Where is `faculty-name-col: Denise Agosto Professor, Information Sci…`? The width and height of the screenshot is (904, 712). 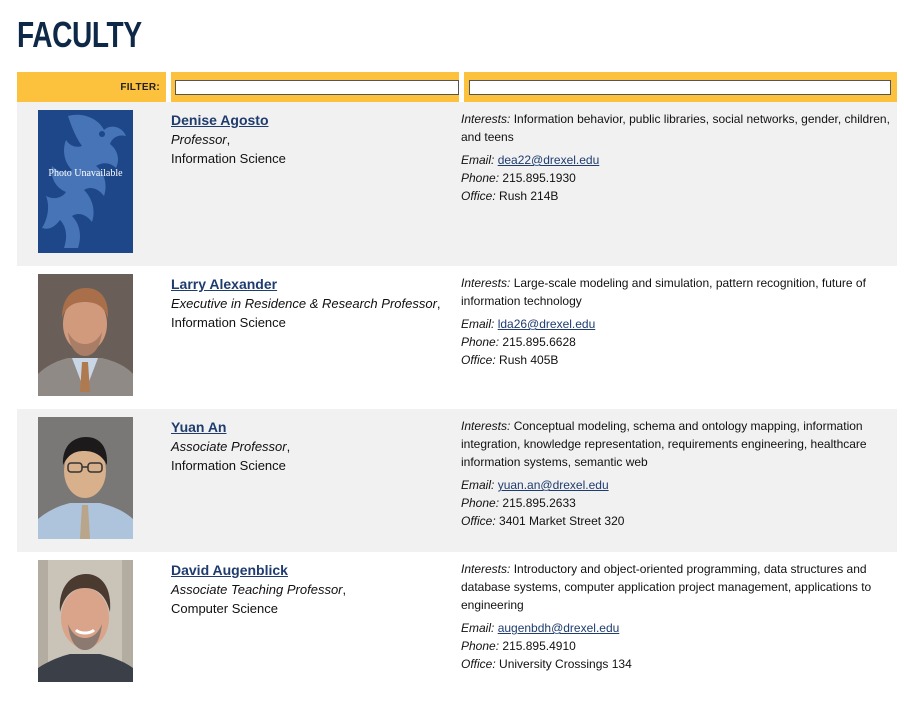 faculty-name-col: Denise Agosto Professor, Information Sci… is located at coordinates (316, 139).